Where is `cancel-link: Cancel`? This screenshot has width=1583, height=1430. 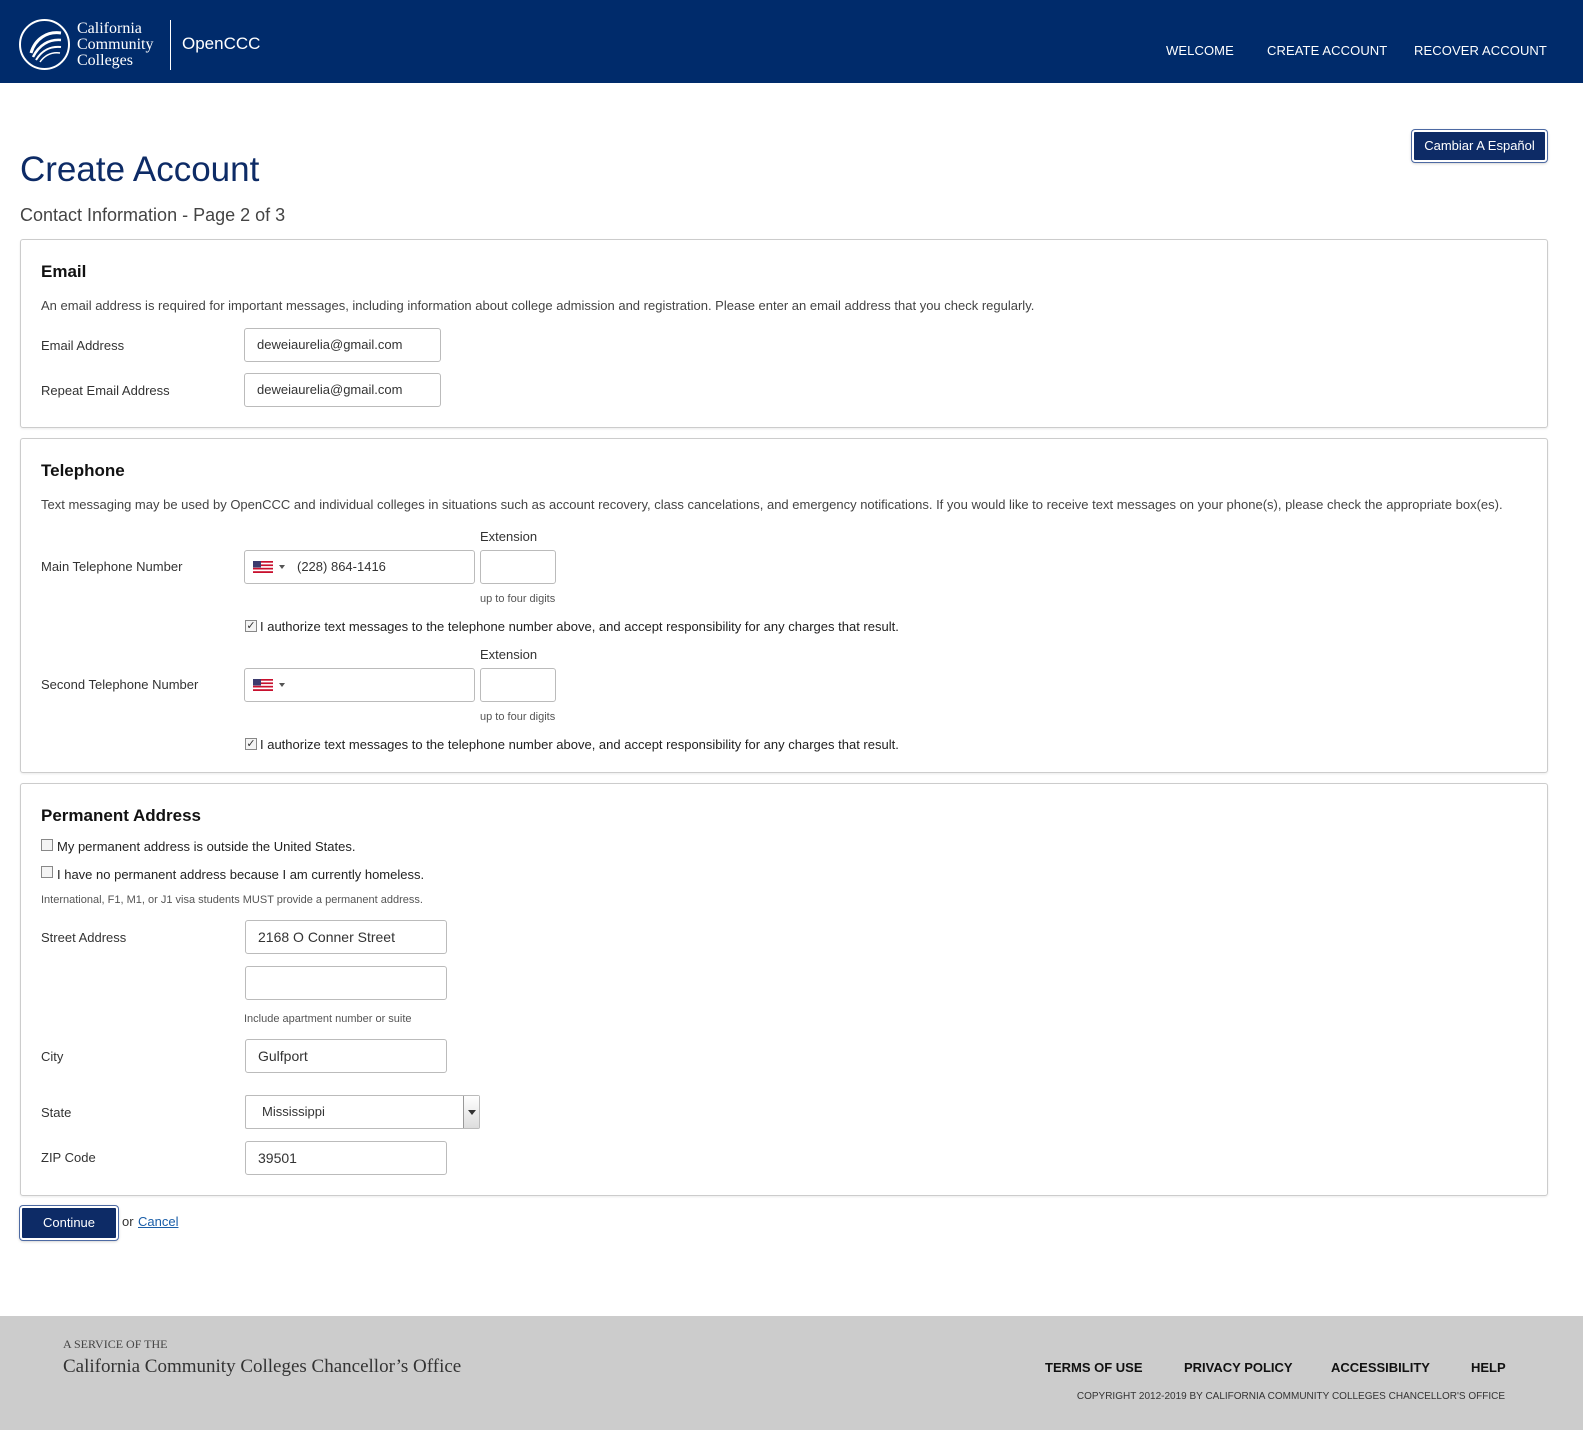
cancel-link: Cancel is located at coordinates (158, 1221).